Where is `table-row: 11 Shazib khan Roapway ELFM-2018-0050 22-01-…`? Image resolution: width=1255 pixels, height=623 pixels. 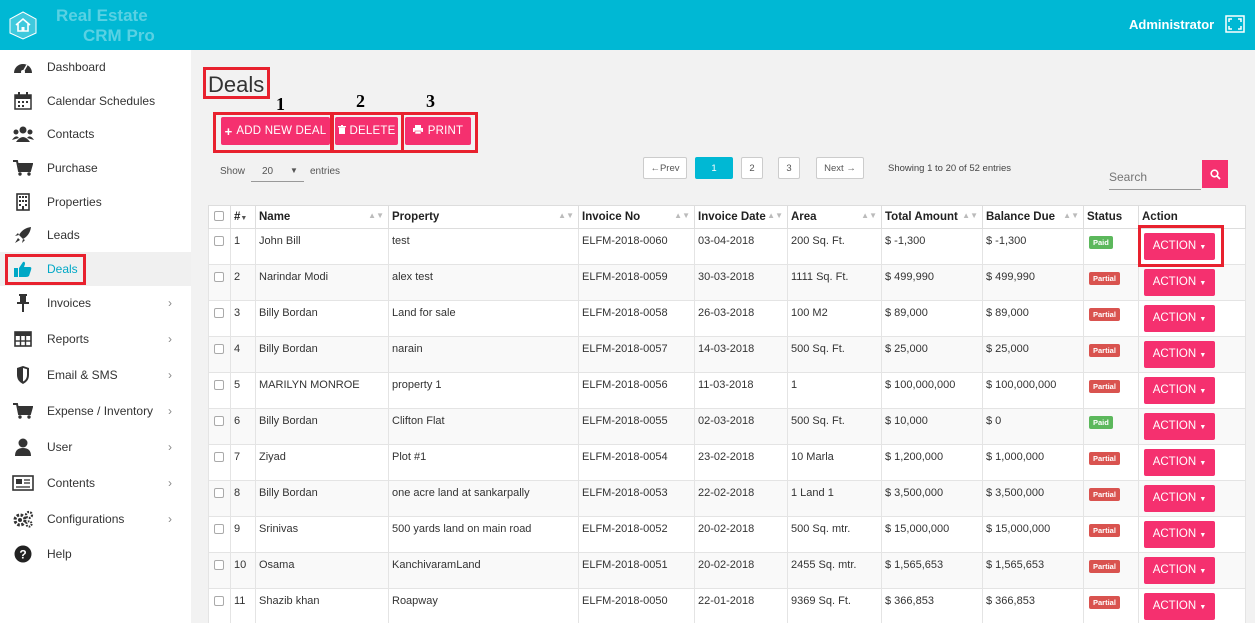 table-row: 11 Shazib khan Roapway ELFM-2018-0050 22-01-… is located at coordinates (727, 605).